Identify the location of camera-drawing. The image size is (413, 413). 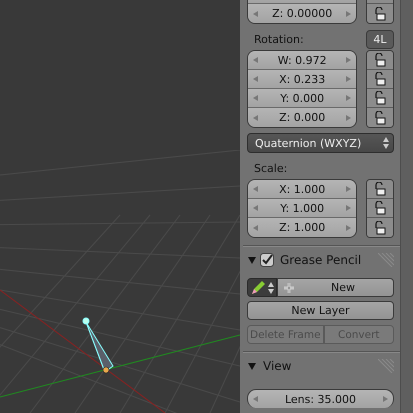
(97, 345).